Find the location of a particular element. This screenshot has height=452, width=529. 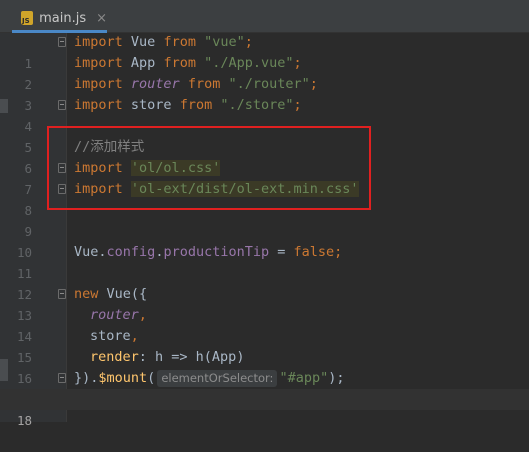

code-line: 3 import router from "./router"; is located at coordinates (264, 93).